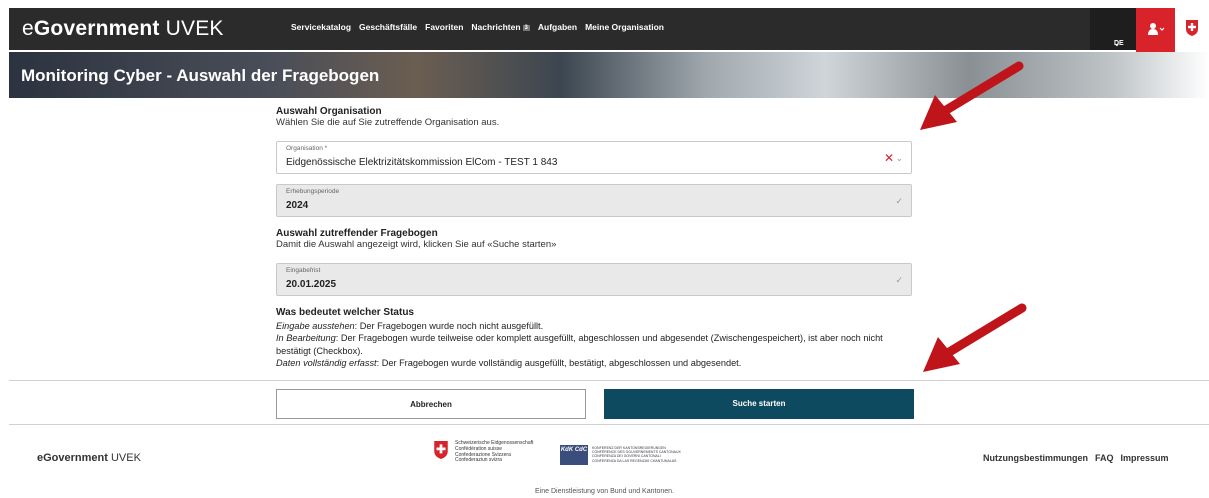 The image size is (1209, 498). I want to click on nav-item-favoriten: Favoriten, so click(444, 27).